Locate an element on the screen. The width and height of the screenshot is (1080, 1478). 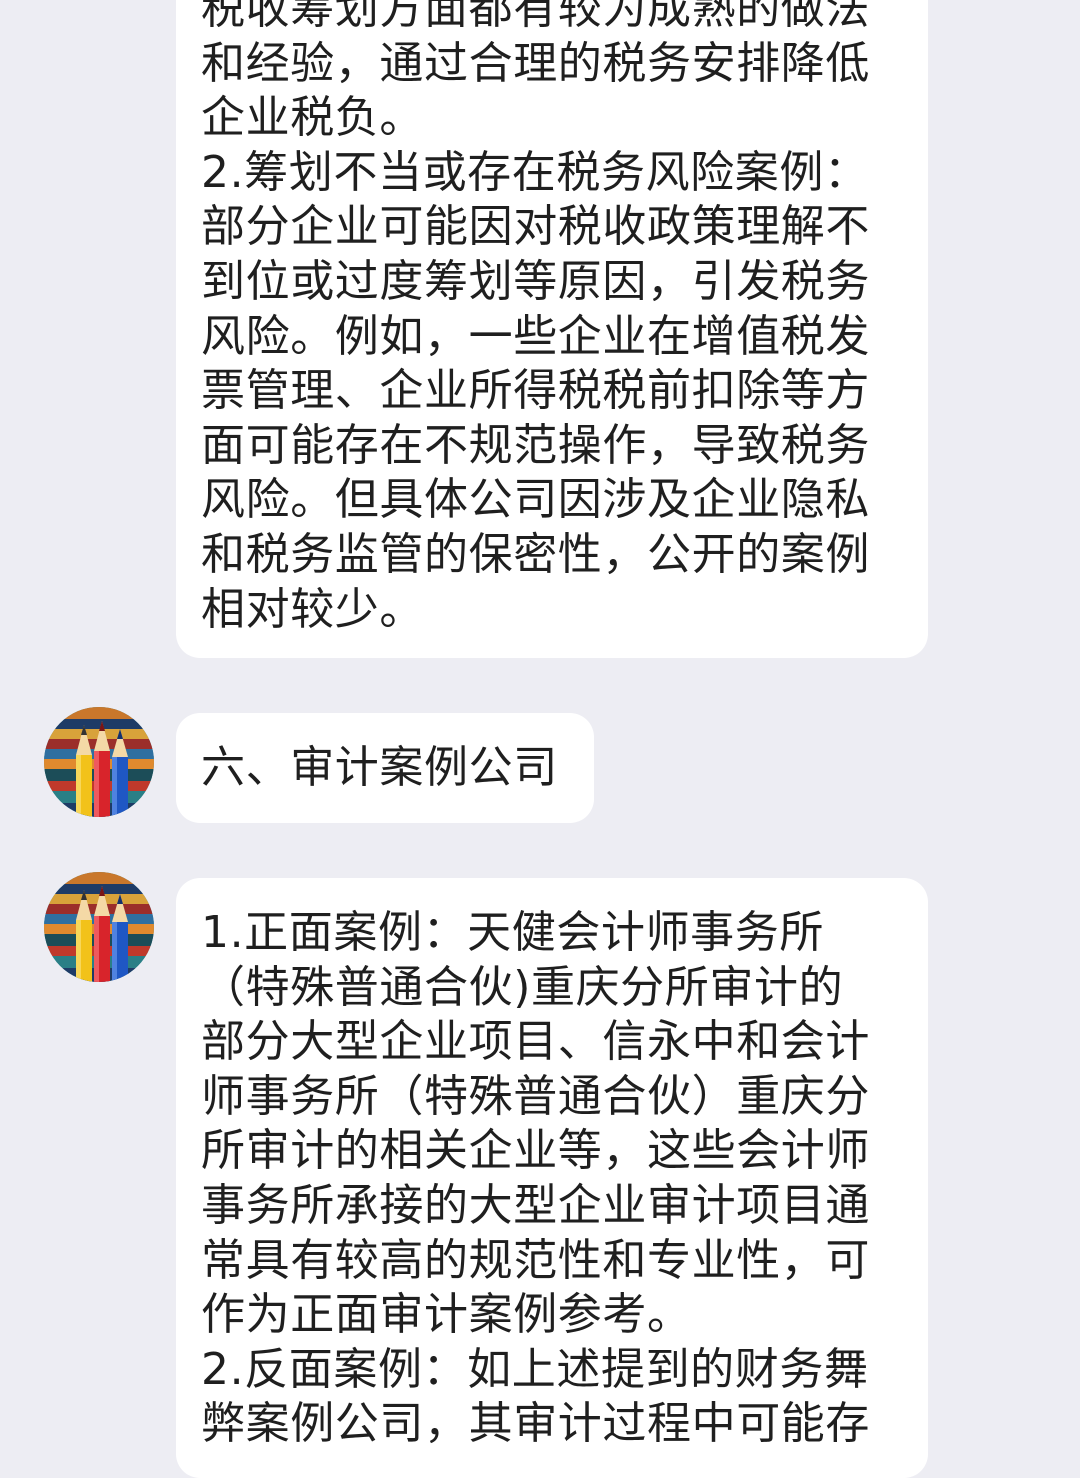
message-line: 2.筹划不当或存在税务风险案例： is located at coordinates (535, 172).